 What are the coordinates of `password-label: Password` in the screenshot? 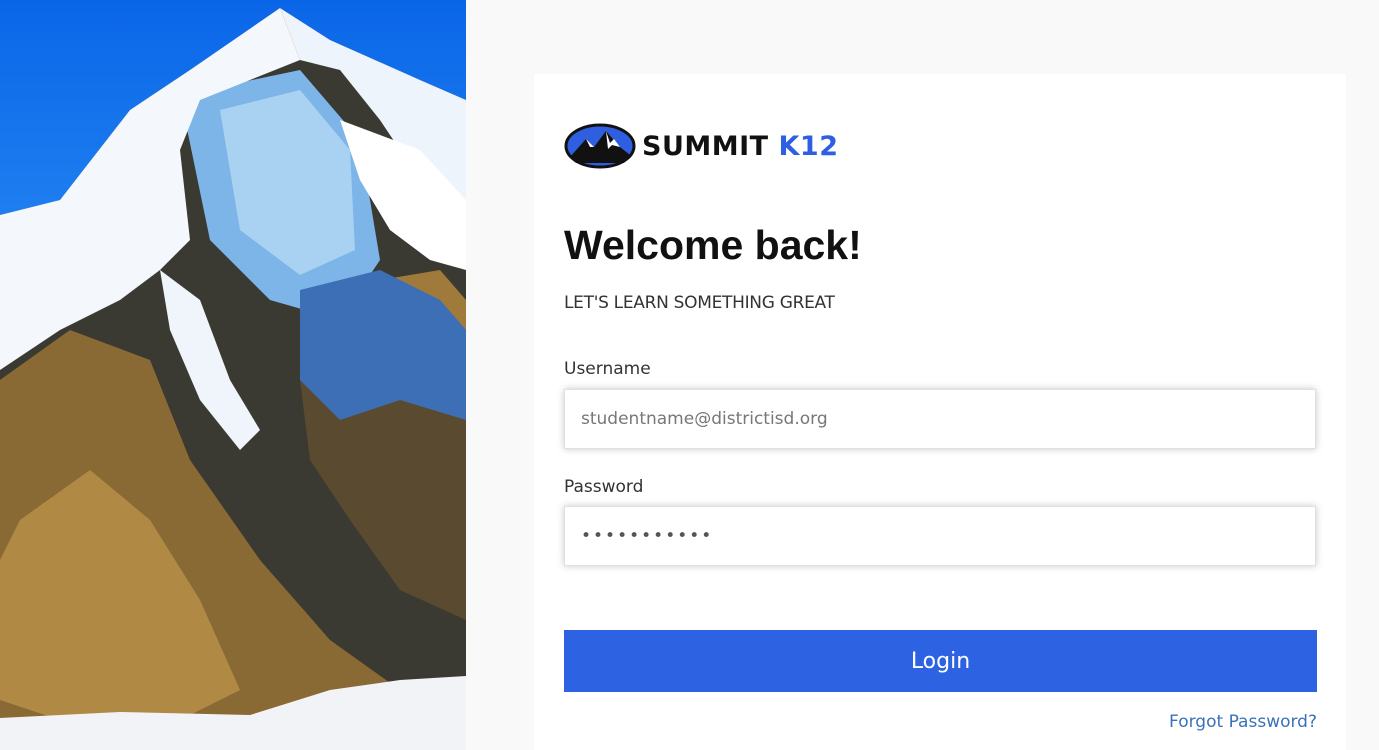 It's located at (604, 487).